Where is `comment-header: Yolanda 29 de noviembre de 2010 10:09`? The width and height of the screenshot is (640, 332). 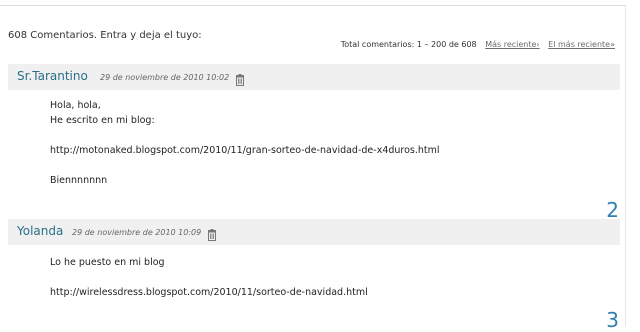 comment-header: Yolanda 29 de noviembre de 2010 10:09 is located at coordinates (314, 232).